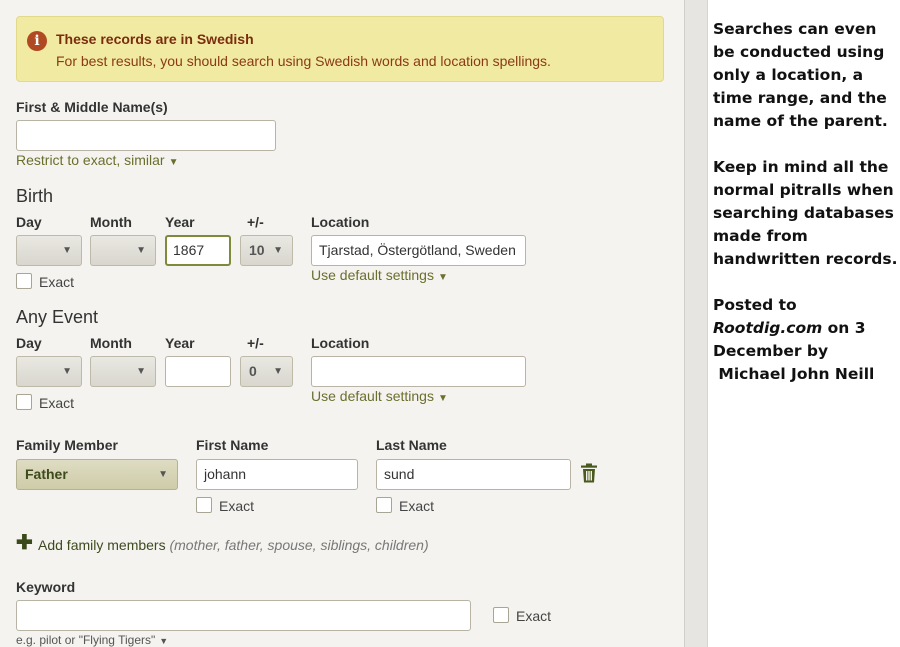 Image resolution: width=900 pixels, height=647 pixels. I want to click on author-name: Michael John Neill, so click(796, 374).